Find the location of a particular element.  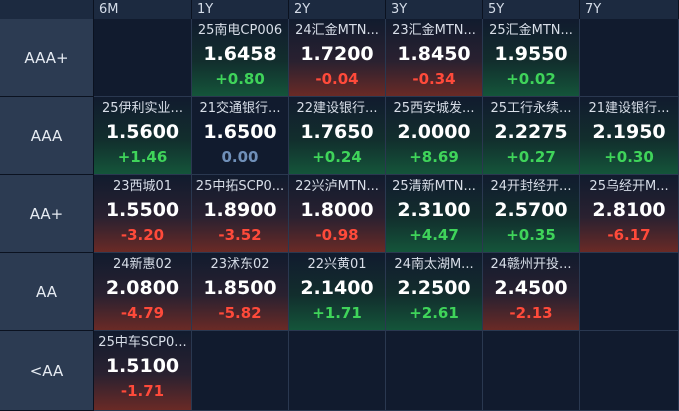

bond-cell: 24赣州开投... 2.4500 -2.13 is located at coordinates (531, 292).